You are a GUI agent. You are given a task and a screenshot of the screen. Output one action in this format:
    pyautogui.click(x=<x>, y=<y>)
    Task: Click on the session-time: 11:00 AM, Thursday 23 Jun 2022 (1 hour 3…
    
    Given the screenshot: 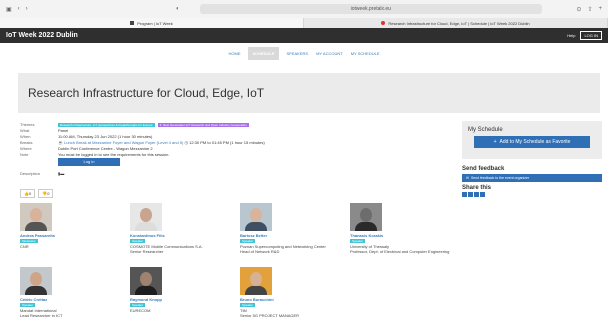 What is the action you would take?
    pyautogui.click(x=105, y=136)
    